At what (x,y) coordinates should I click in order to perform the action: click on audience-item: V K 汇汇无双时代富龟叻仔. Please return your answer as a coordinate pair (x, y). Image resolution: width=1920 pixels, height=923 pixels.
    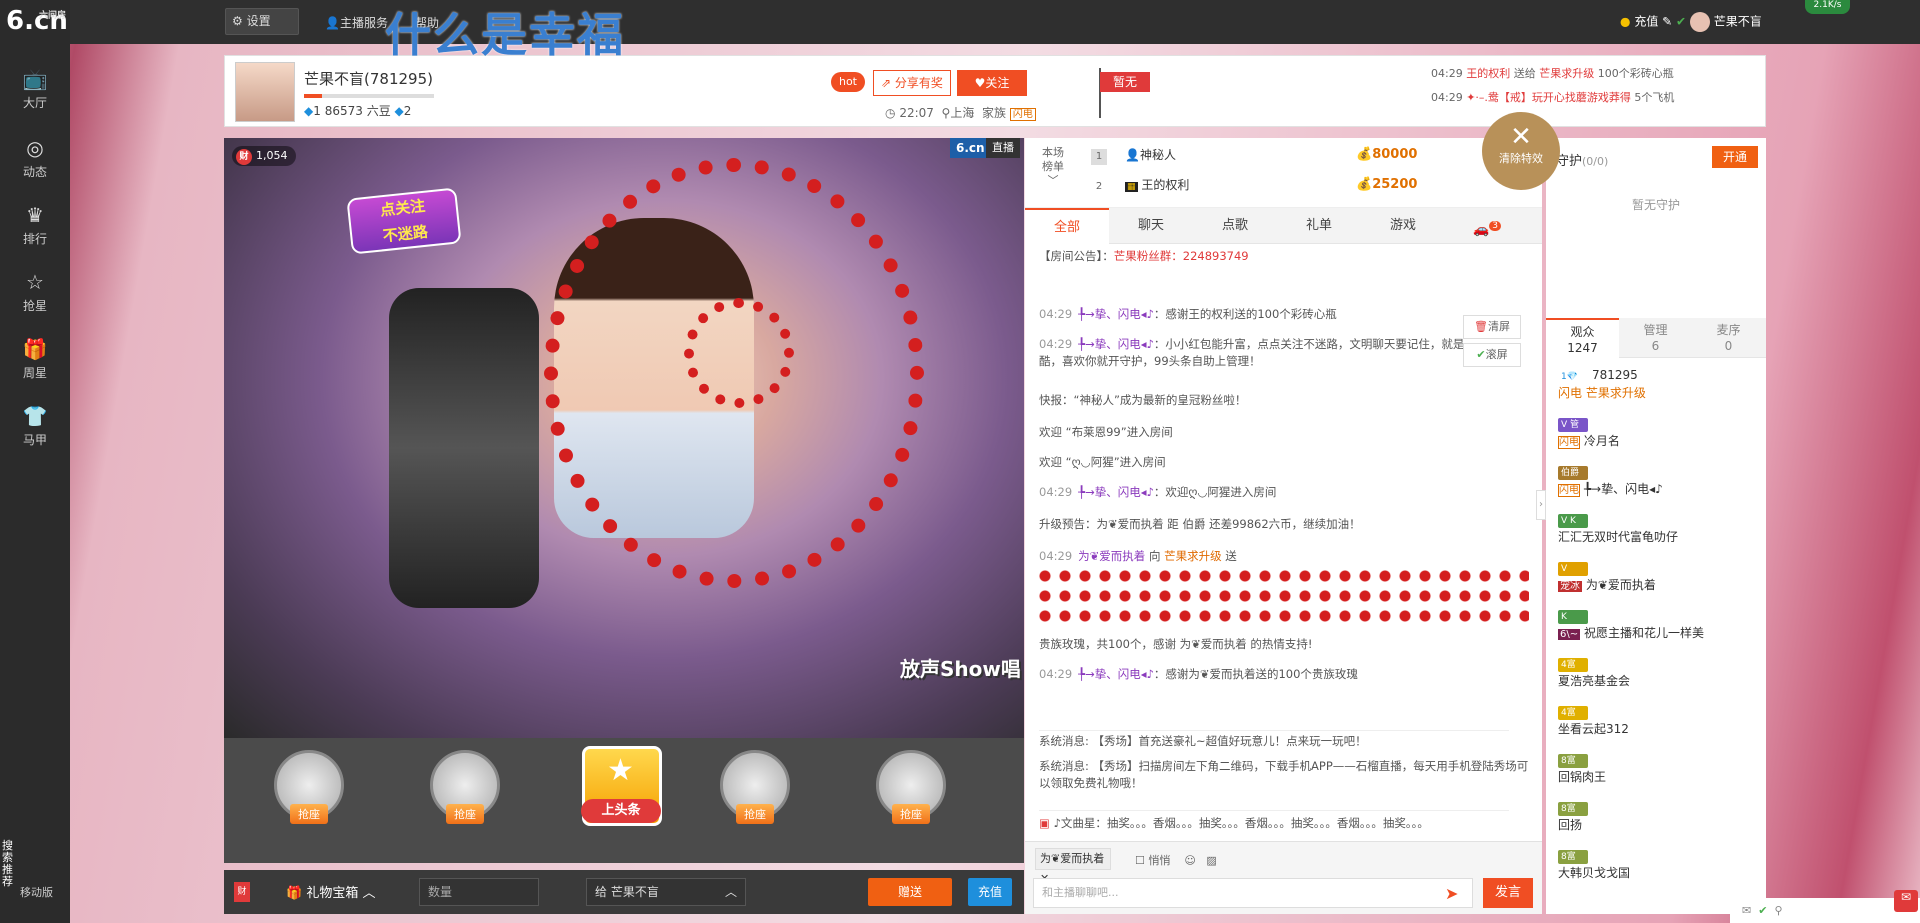
    Looking at the image, I should click on (1658, 530).